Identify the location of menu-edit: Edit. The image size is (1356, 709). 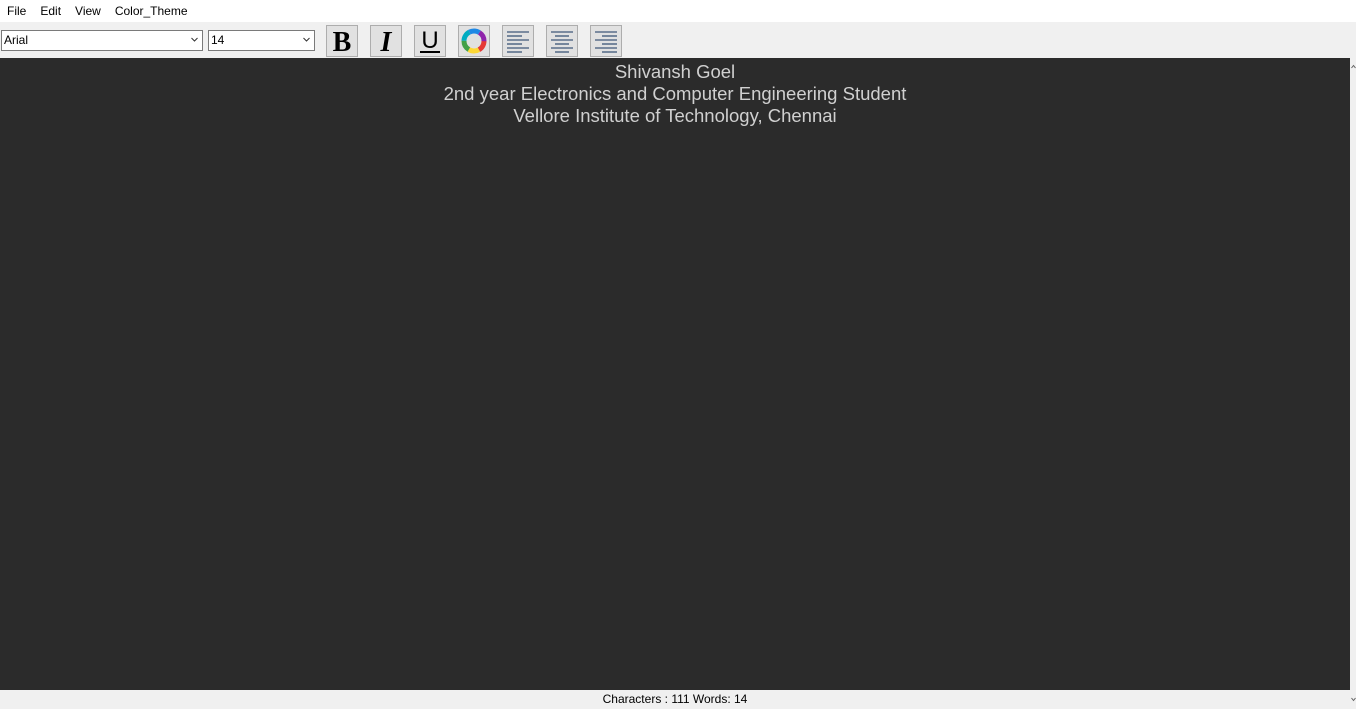
(50, 11).